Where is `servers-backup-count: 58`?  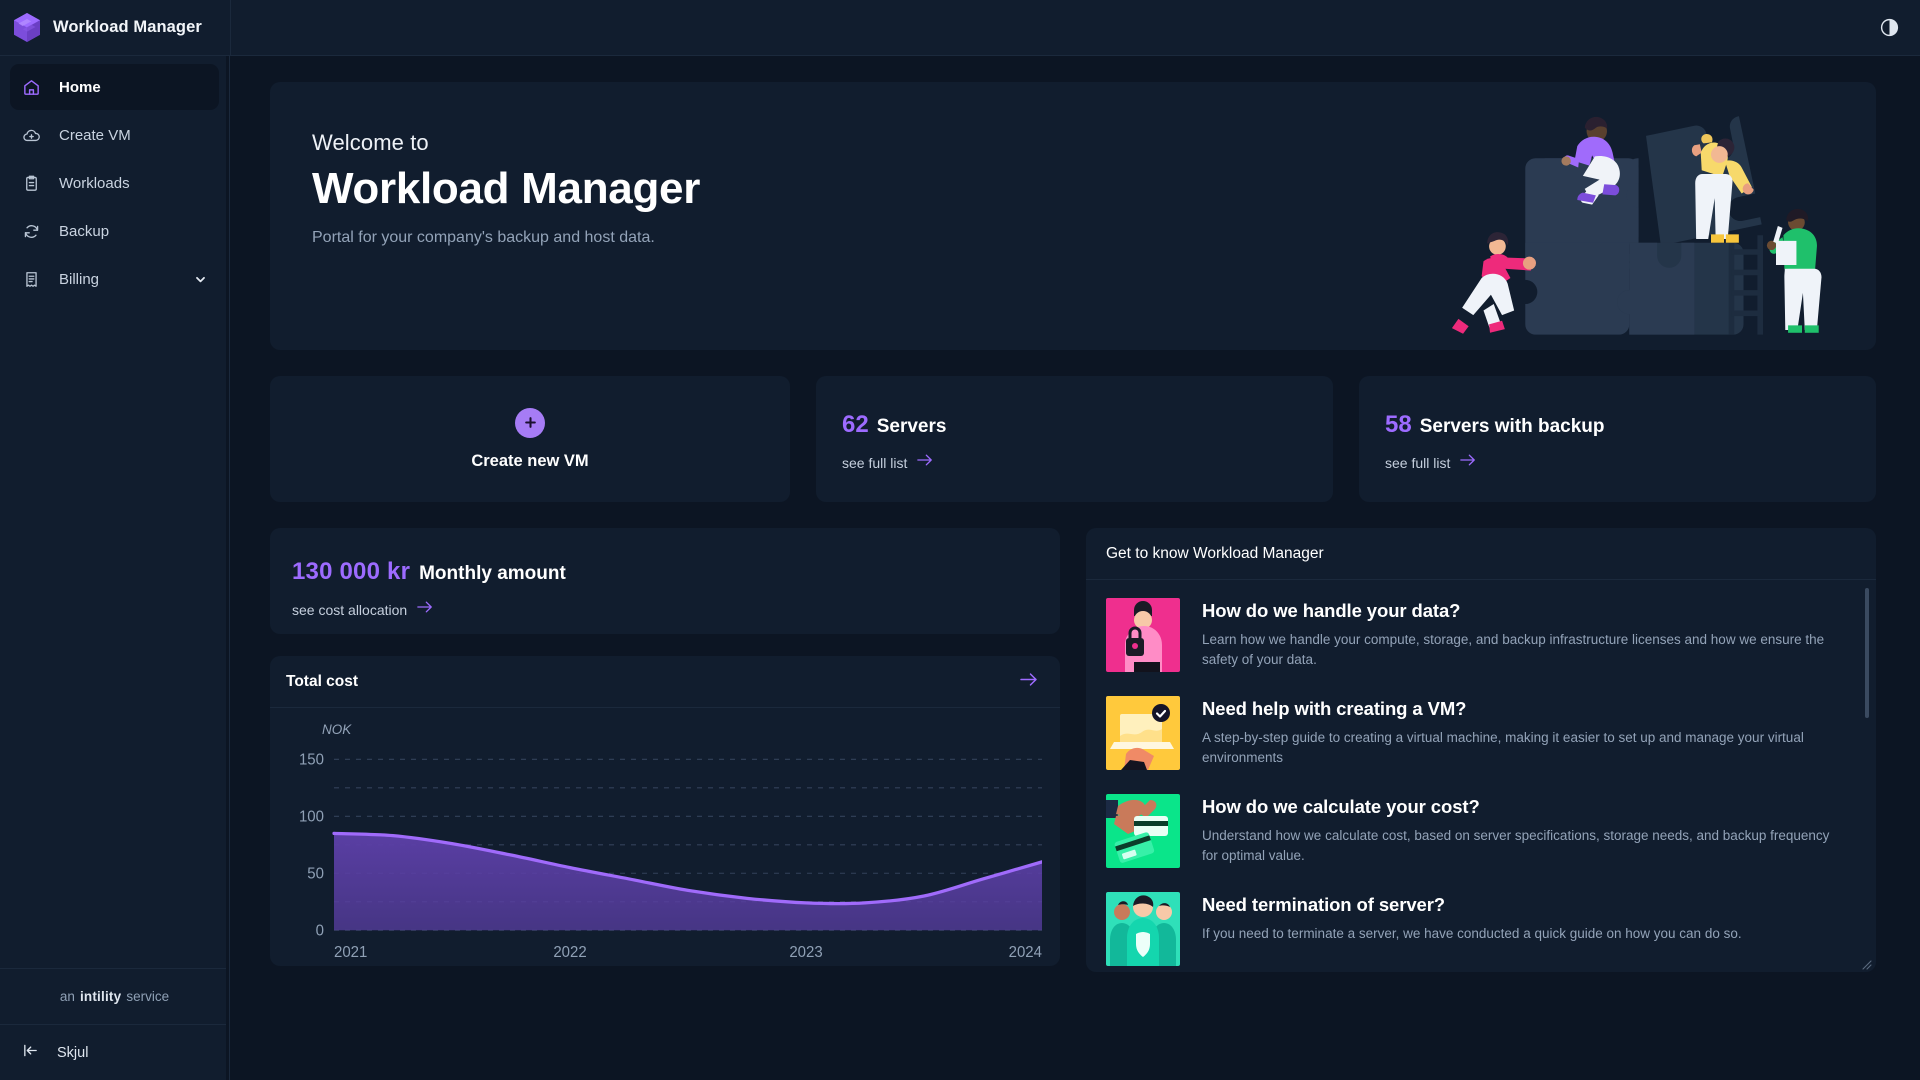
servers-backup-count: 58 is located at coordinates (1398, 424).